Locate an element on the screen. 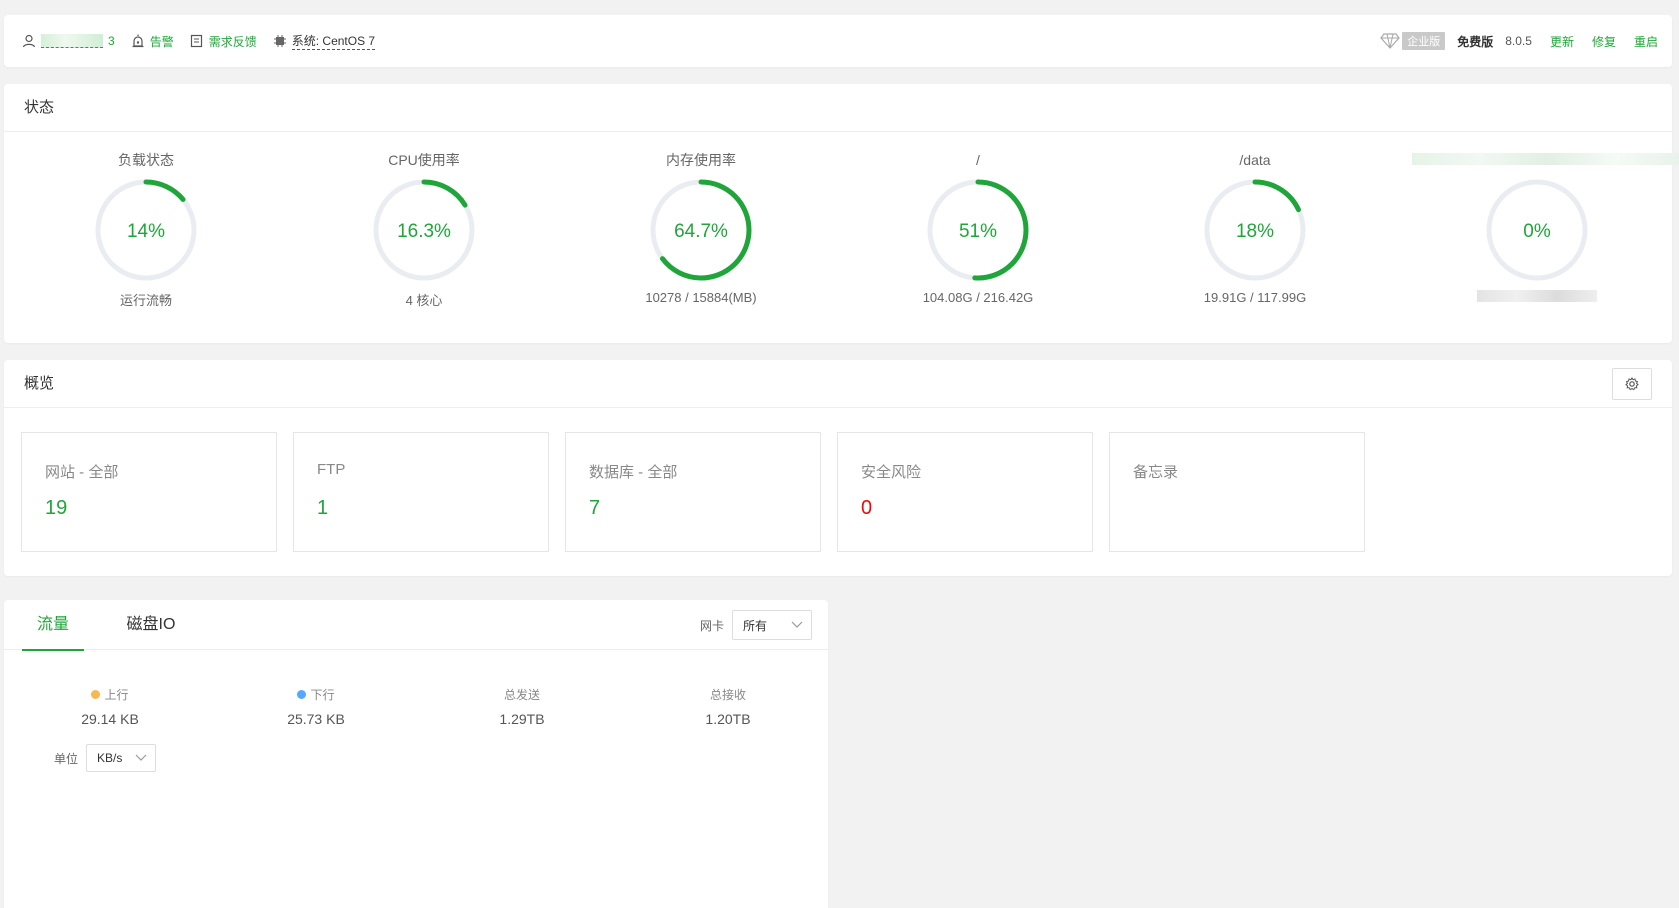 The image size is (1679, 908). system-info: 系统: CentOS 7 is located at coordinates (324, 41).